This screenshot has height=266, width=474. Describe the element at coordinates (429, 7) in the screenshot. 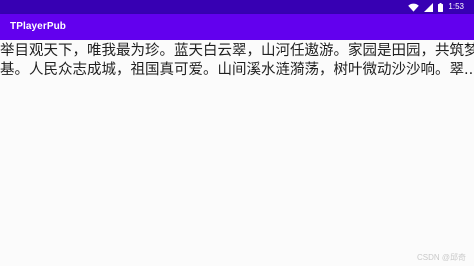

I see `signal-icon` at that location.